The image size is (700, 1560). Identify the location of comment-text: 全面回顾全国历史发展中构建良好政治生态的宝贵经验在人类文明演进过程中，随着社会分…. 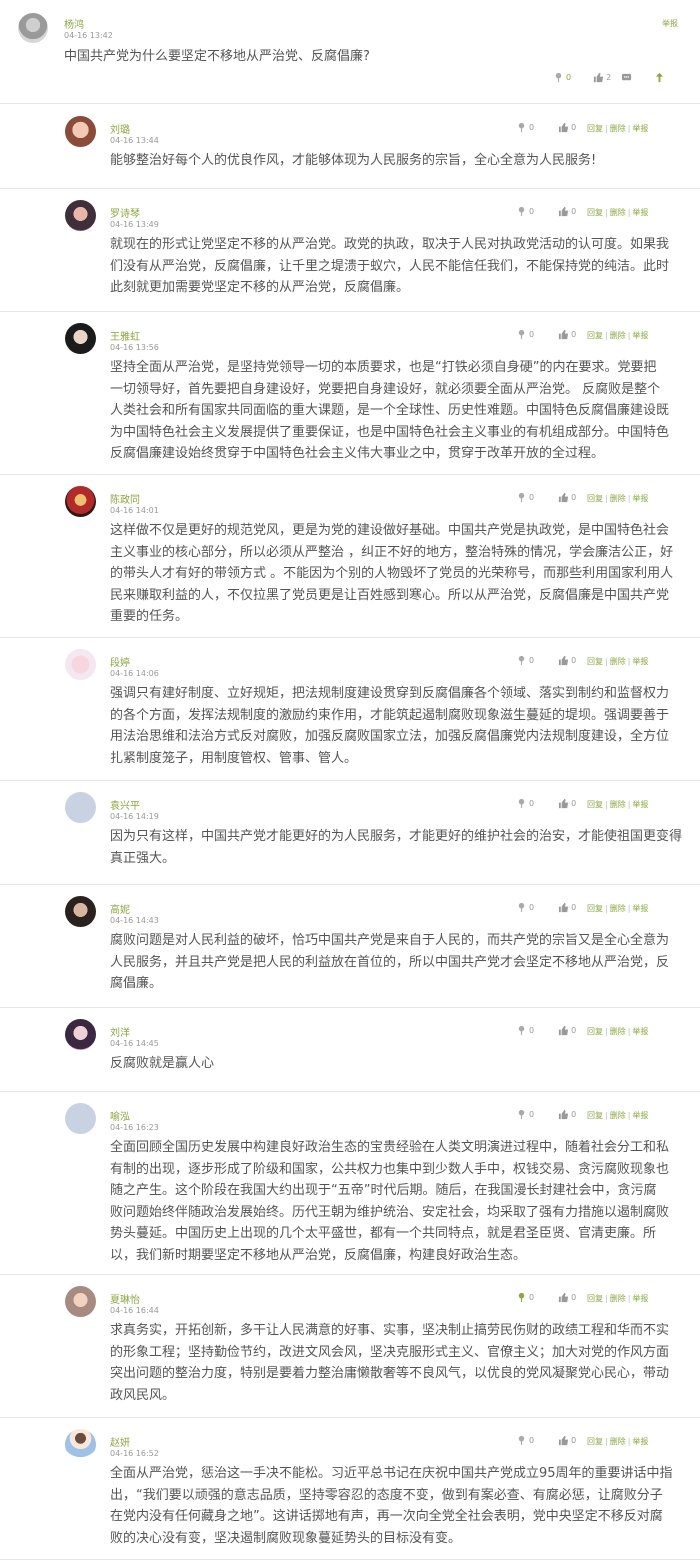
(400, 1201).